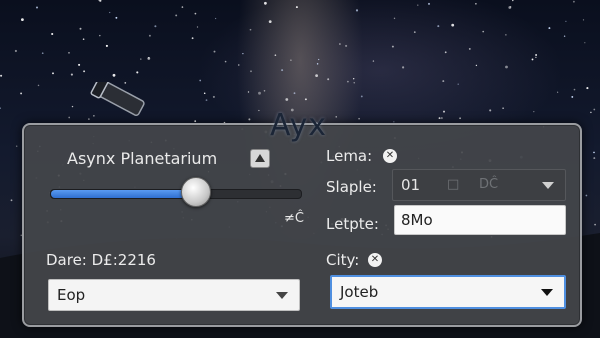  Describe the element at coordinates (352, 224) in the screenshot. I see `letpte-label: Letpte:` at that location.